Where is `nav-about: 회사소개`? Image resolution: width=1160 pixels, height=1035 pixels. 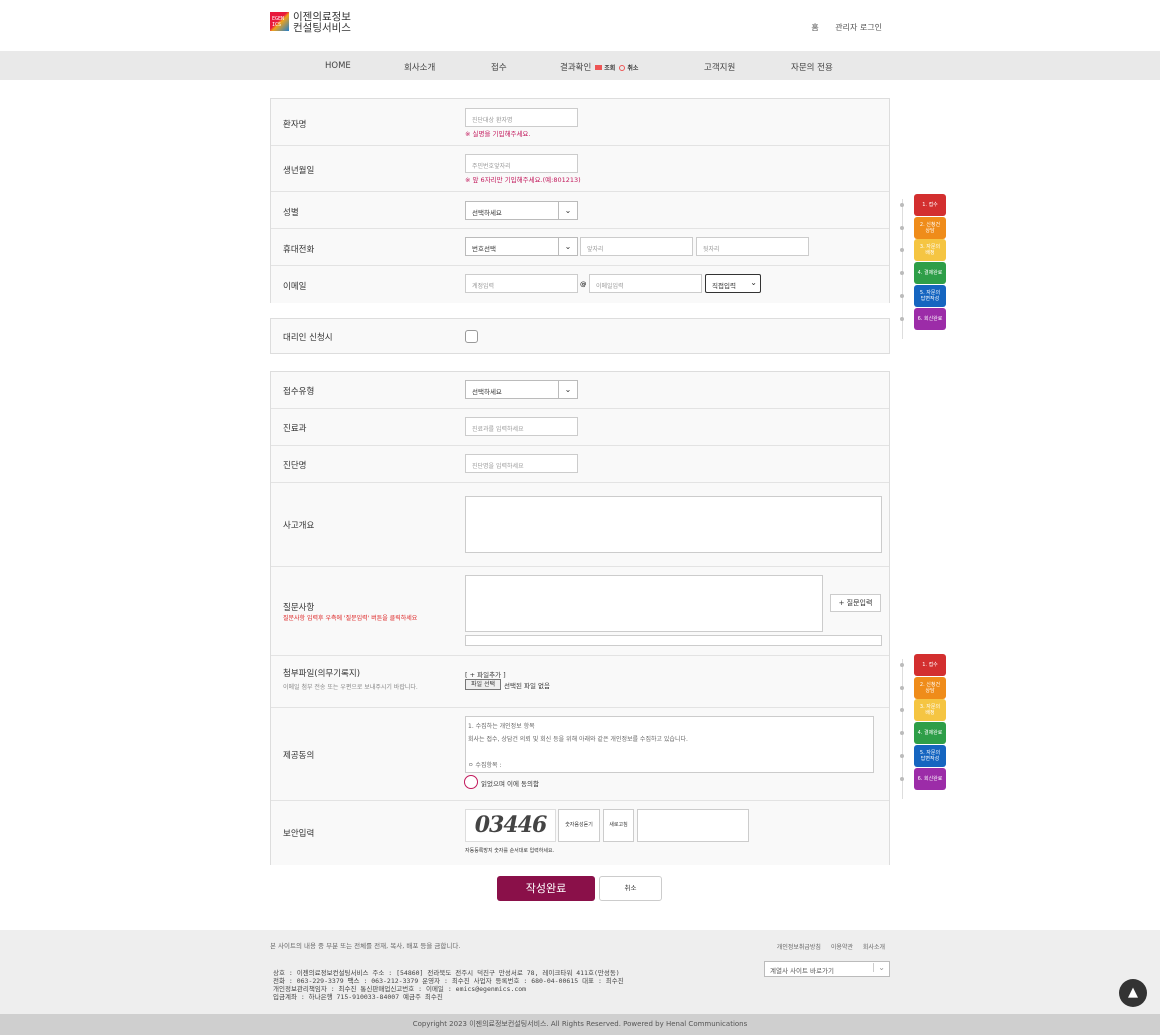 nav-about: 회사소개 is located at coordinates (419, 67).